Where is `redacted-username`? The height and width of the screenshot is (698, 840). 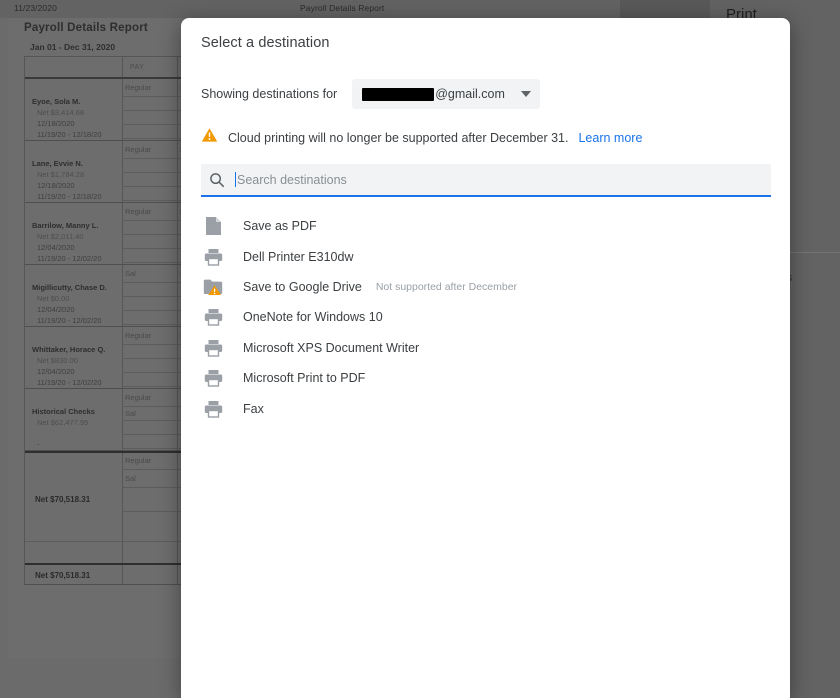 redacted-username is located at coordinates (398, 94).